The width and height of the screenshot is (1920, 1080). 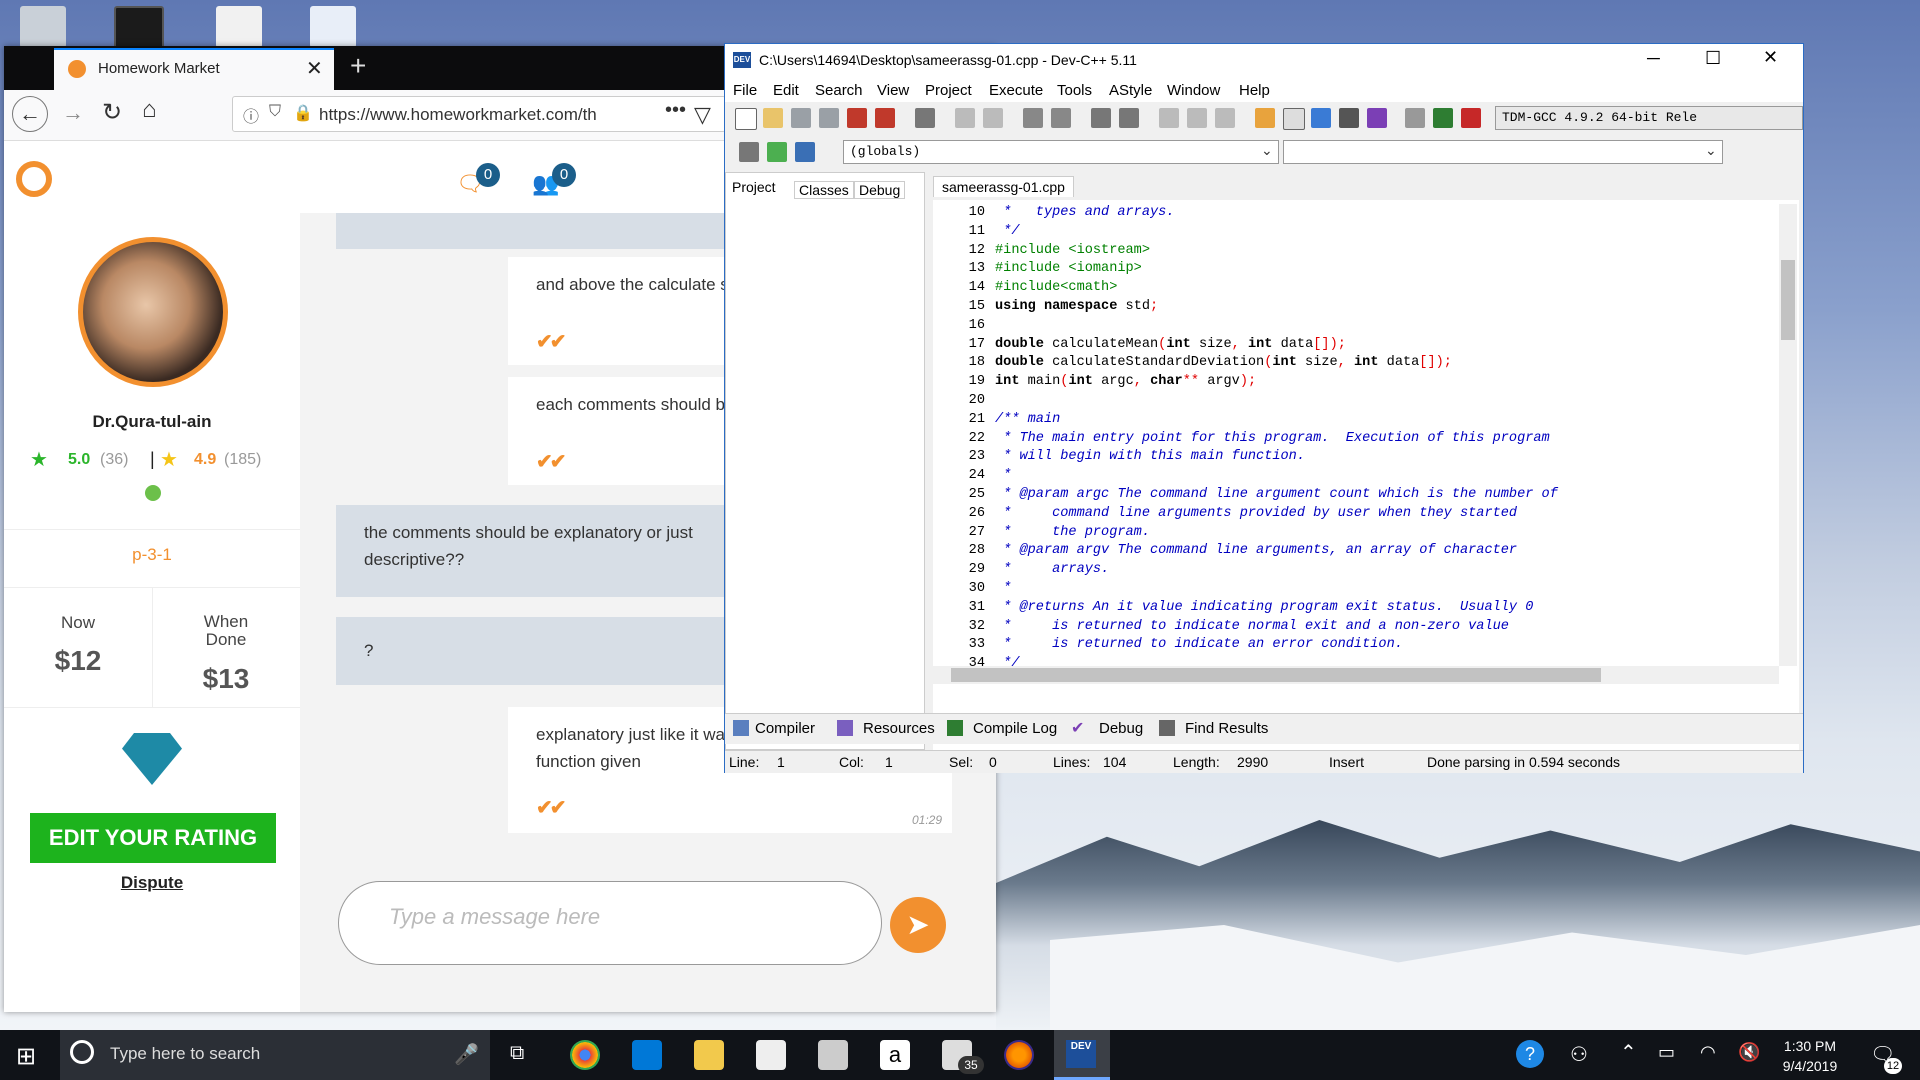 What do you see at coordinates (1503, 152) in the screenshot?
I see `symbol-select` at bounding box center [1503, 152].